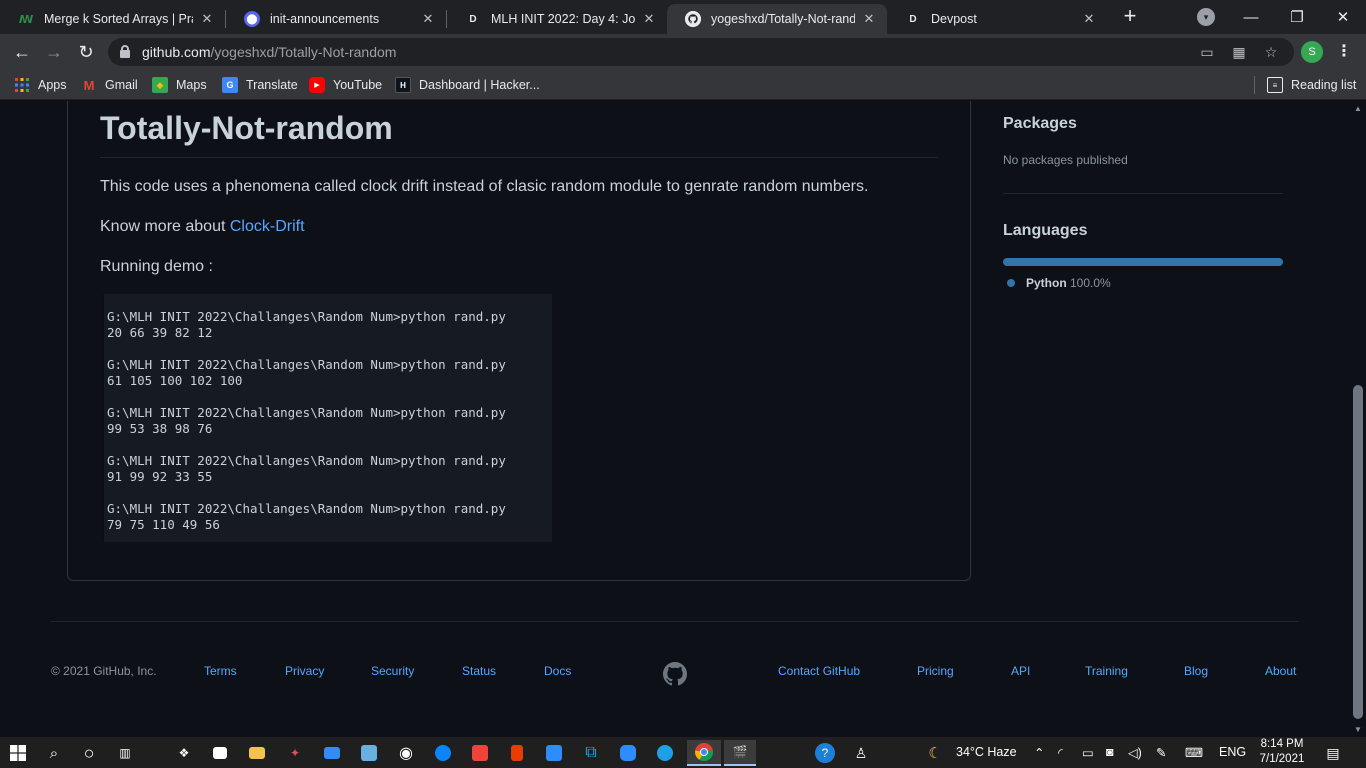 This screenshot has height=768, width=1366. Describe the element at coordinates (1110, 752) in the screenshot. I see `camera-icon: ◙` at that location.